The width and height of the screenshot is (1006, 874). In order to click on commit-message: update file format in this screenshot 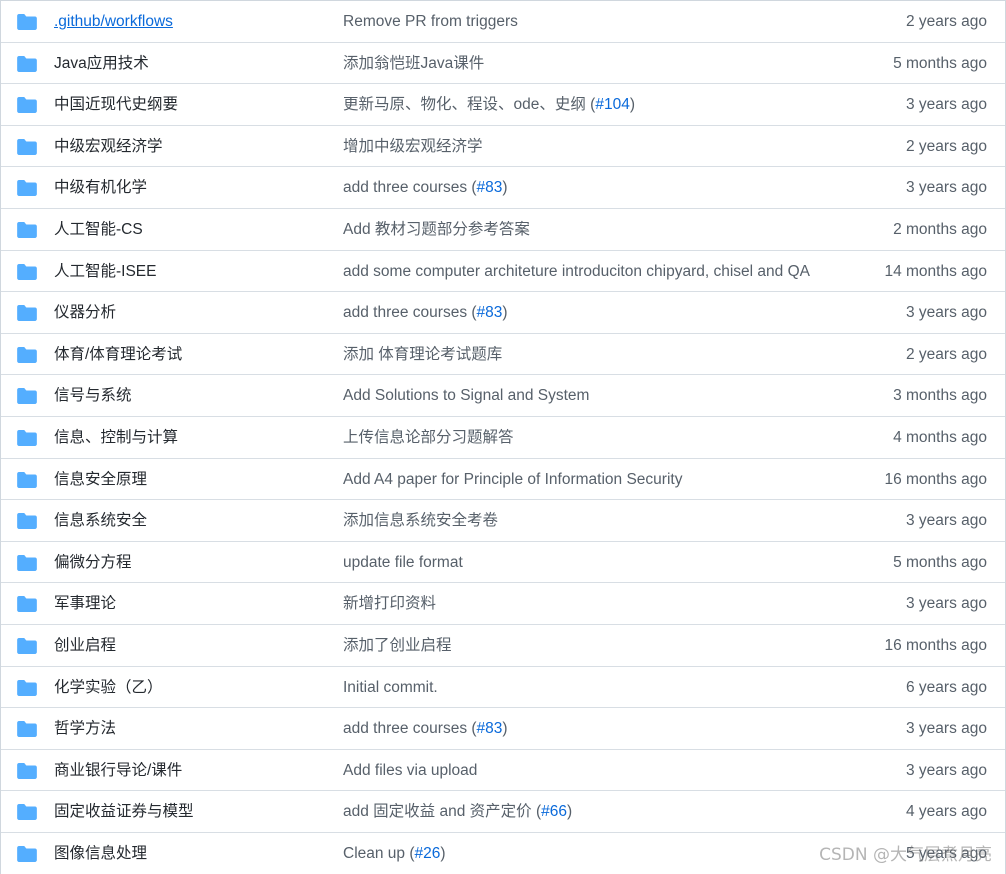, I will do `click(403, 562)`.